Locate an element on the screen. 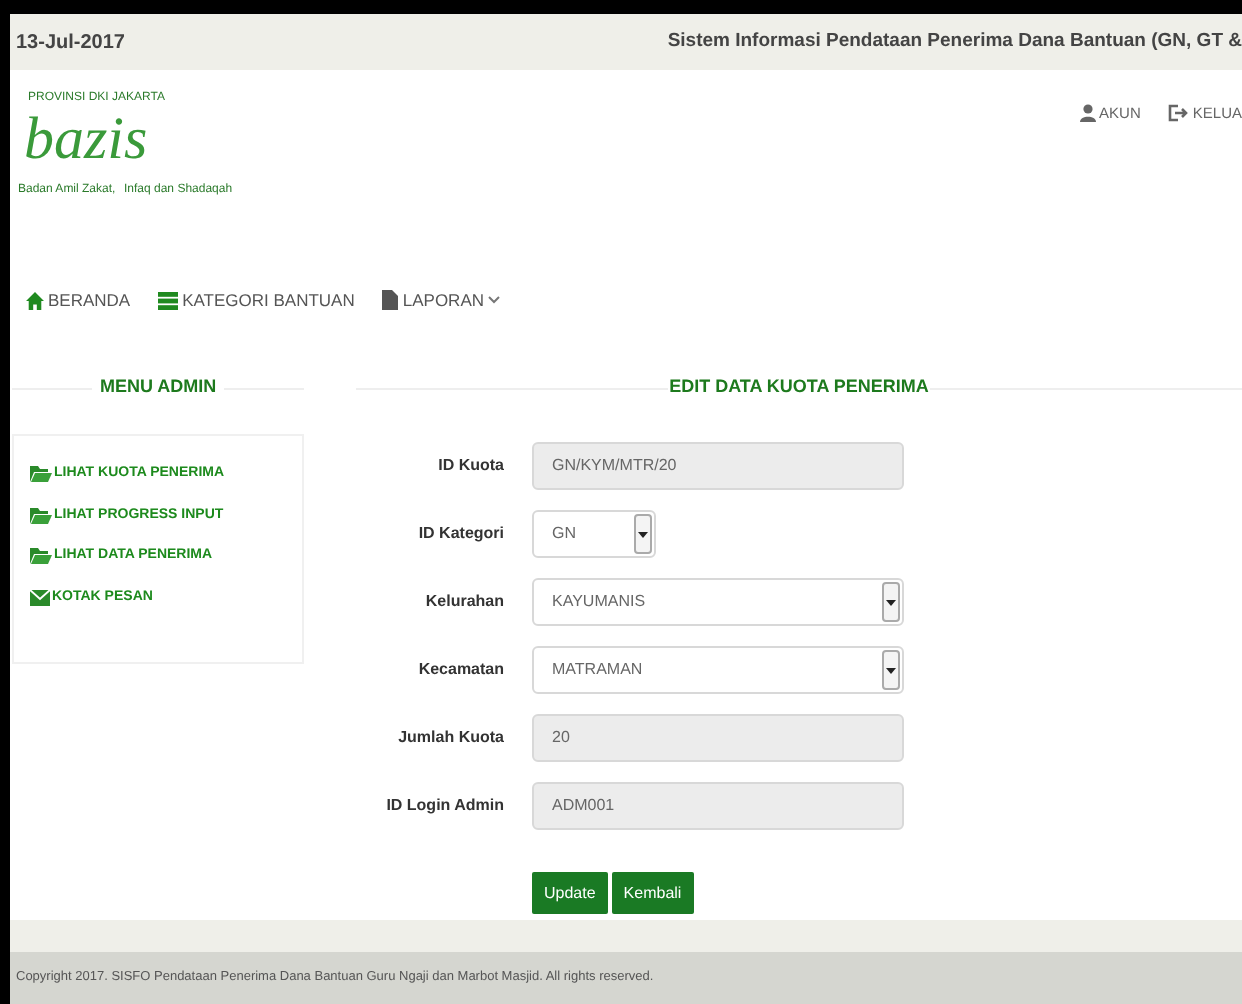 The height and width of the screenshot is (1004, 1242). logout-icon is located at coordinates (1178, 113).